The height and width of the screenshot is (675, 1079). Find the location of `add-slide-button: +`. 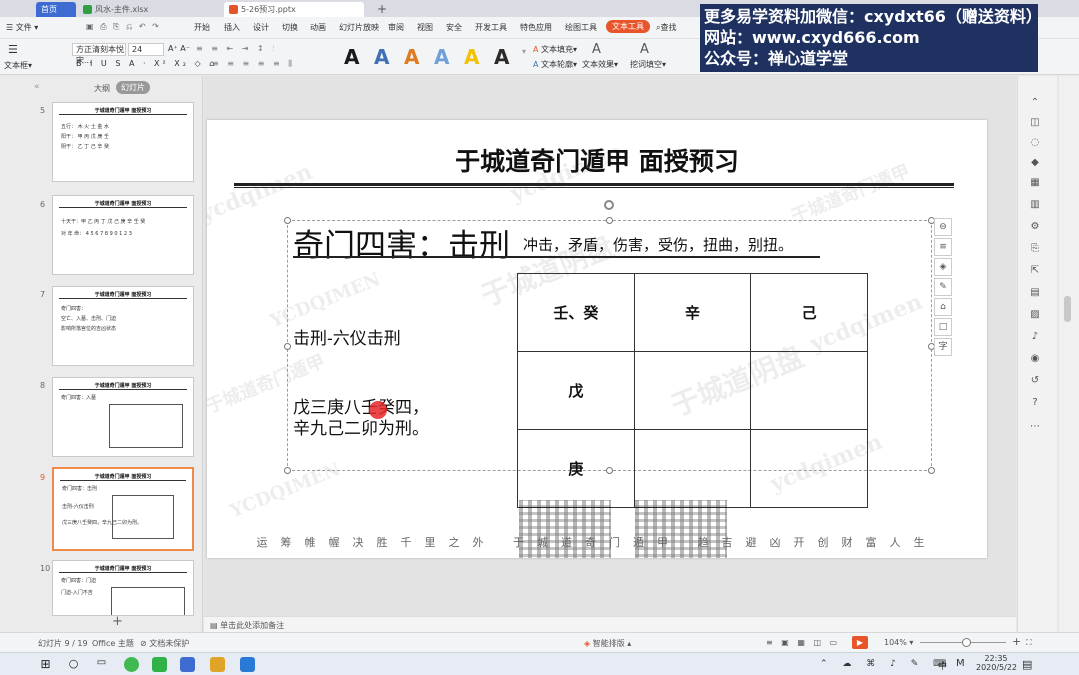

add-slide-button: + is located at coordinates (117, 621).